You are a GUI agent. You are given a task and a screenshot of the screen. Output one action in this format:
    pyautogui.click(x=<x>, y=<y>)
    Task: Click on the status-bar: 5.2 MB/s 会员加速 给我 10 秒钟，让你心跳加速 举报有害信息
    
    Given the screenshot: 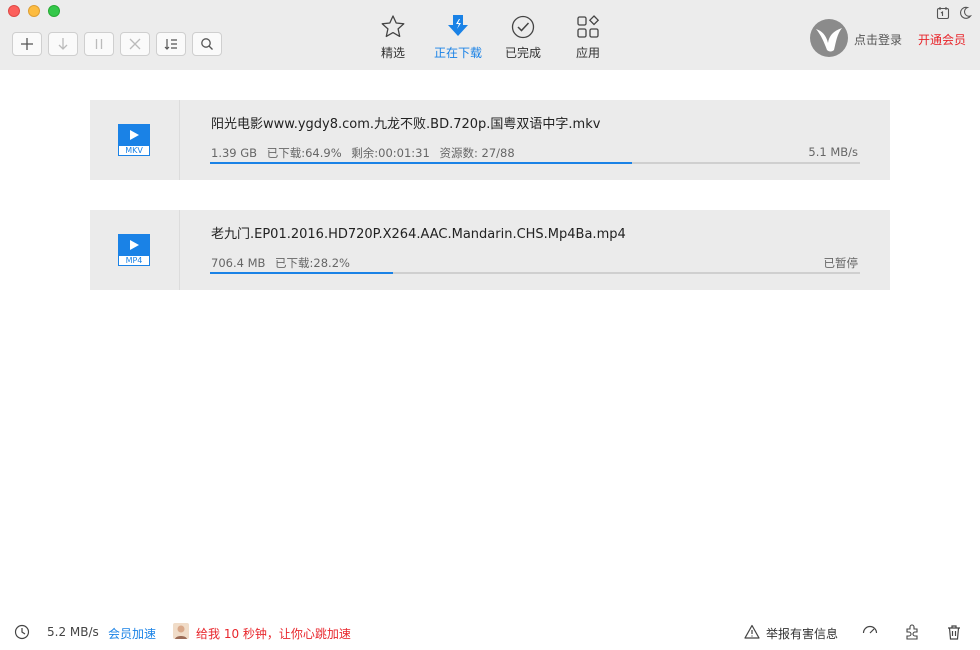 What is the action you would take?
    pyautogui.click(x=490, y=632)
    